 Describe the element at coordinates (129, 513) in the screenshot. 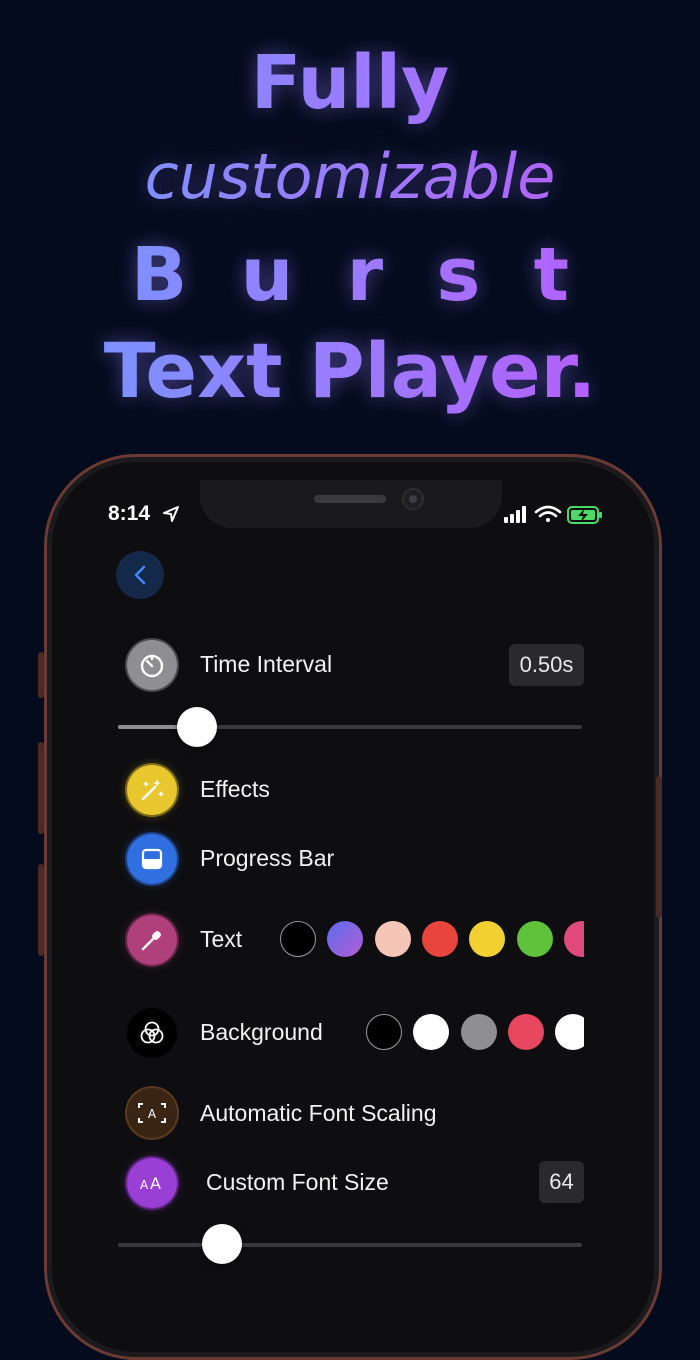

I see `status-time: 8:14` at that location.